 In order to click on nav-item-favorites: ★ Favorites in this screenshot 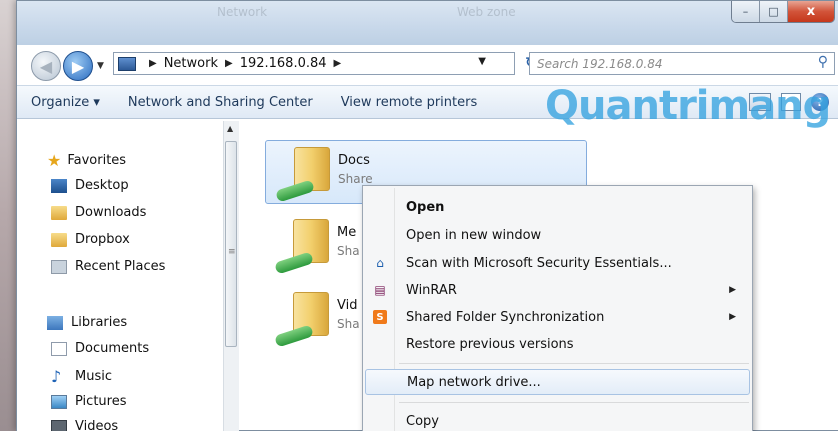, I will do `click(86, 160)`.